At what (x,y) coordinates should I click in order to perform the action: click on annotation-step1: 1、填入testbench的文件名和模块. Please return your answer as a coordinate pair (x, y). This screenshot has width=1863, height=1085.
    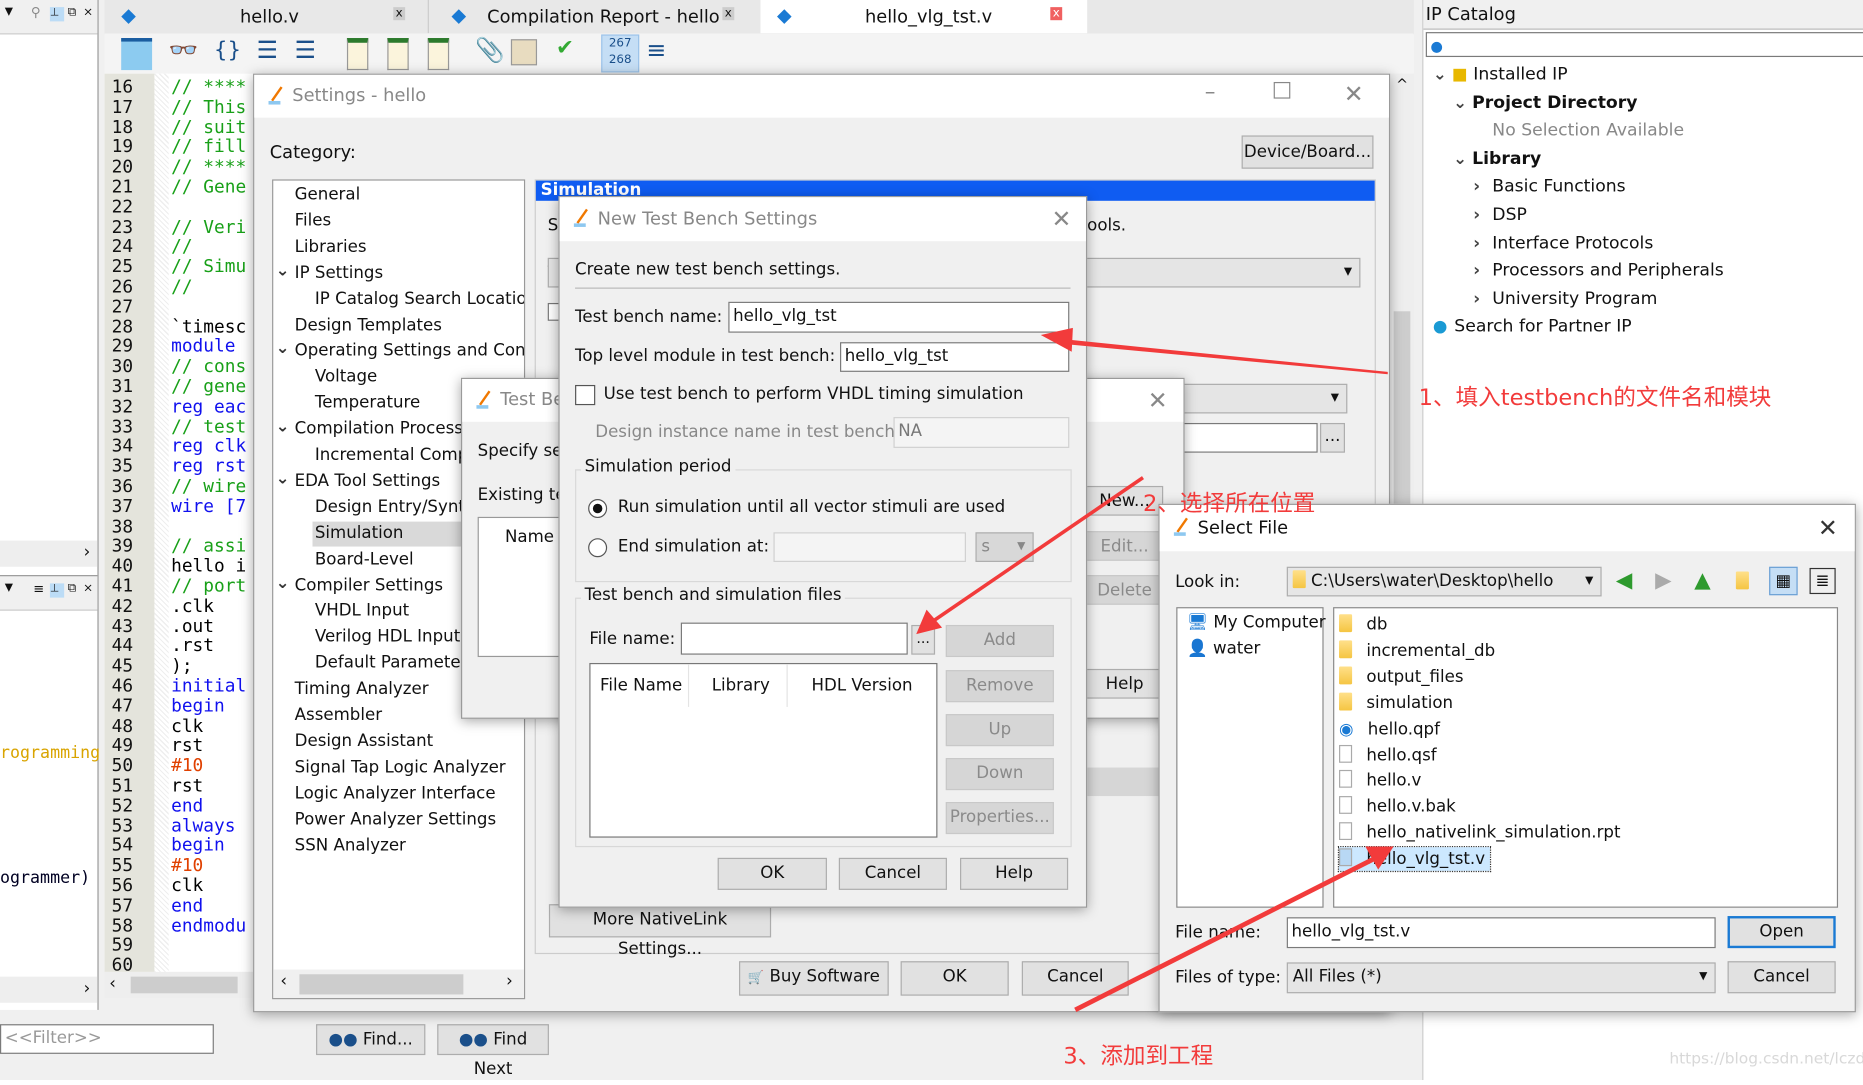
    Looking at the image, I should click on (1595, 398).